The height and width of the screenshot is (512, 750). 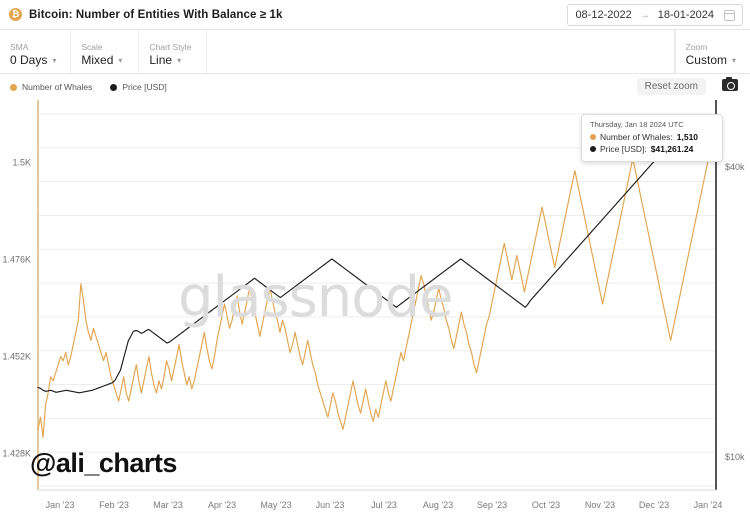 I want to click on tooltip-label-price: Price [USD]:, so click(x=623, y=149).